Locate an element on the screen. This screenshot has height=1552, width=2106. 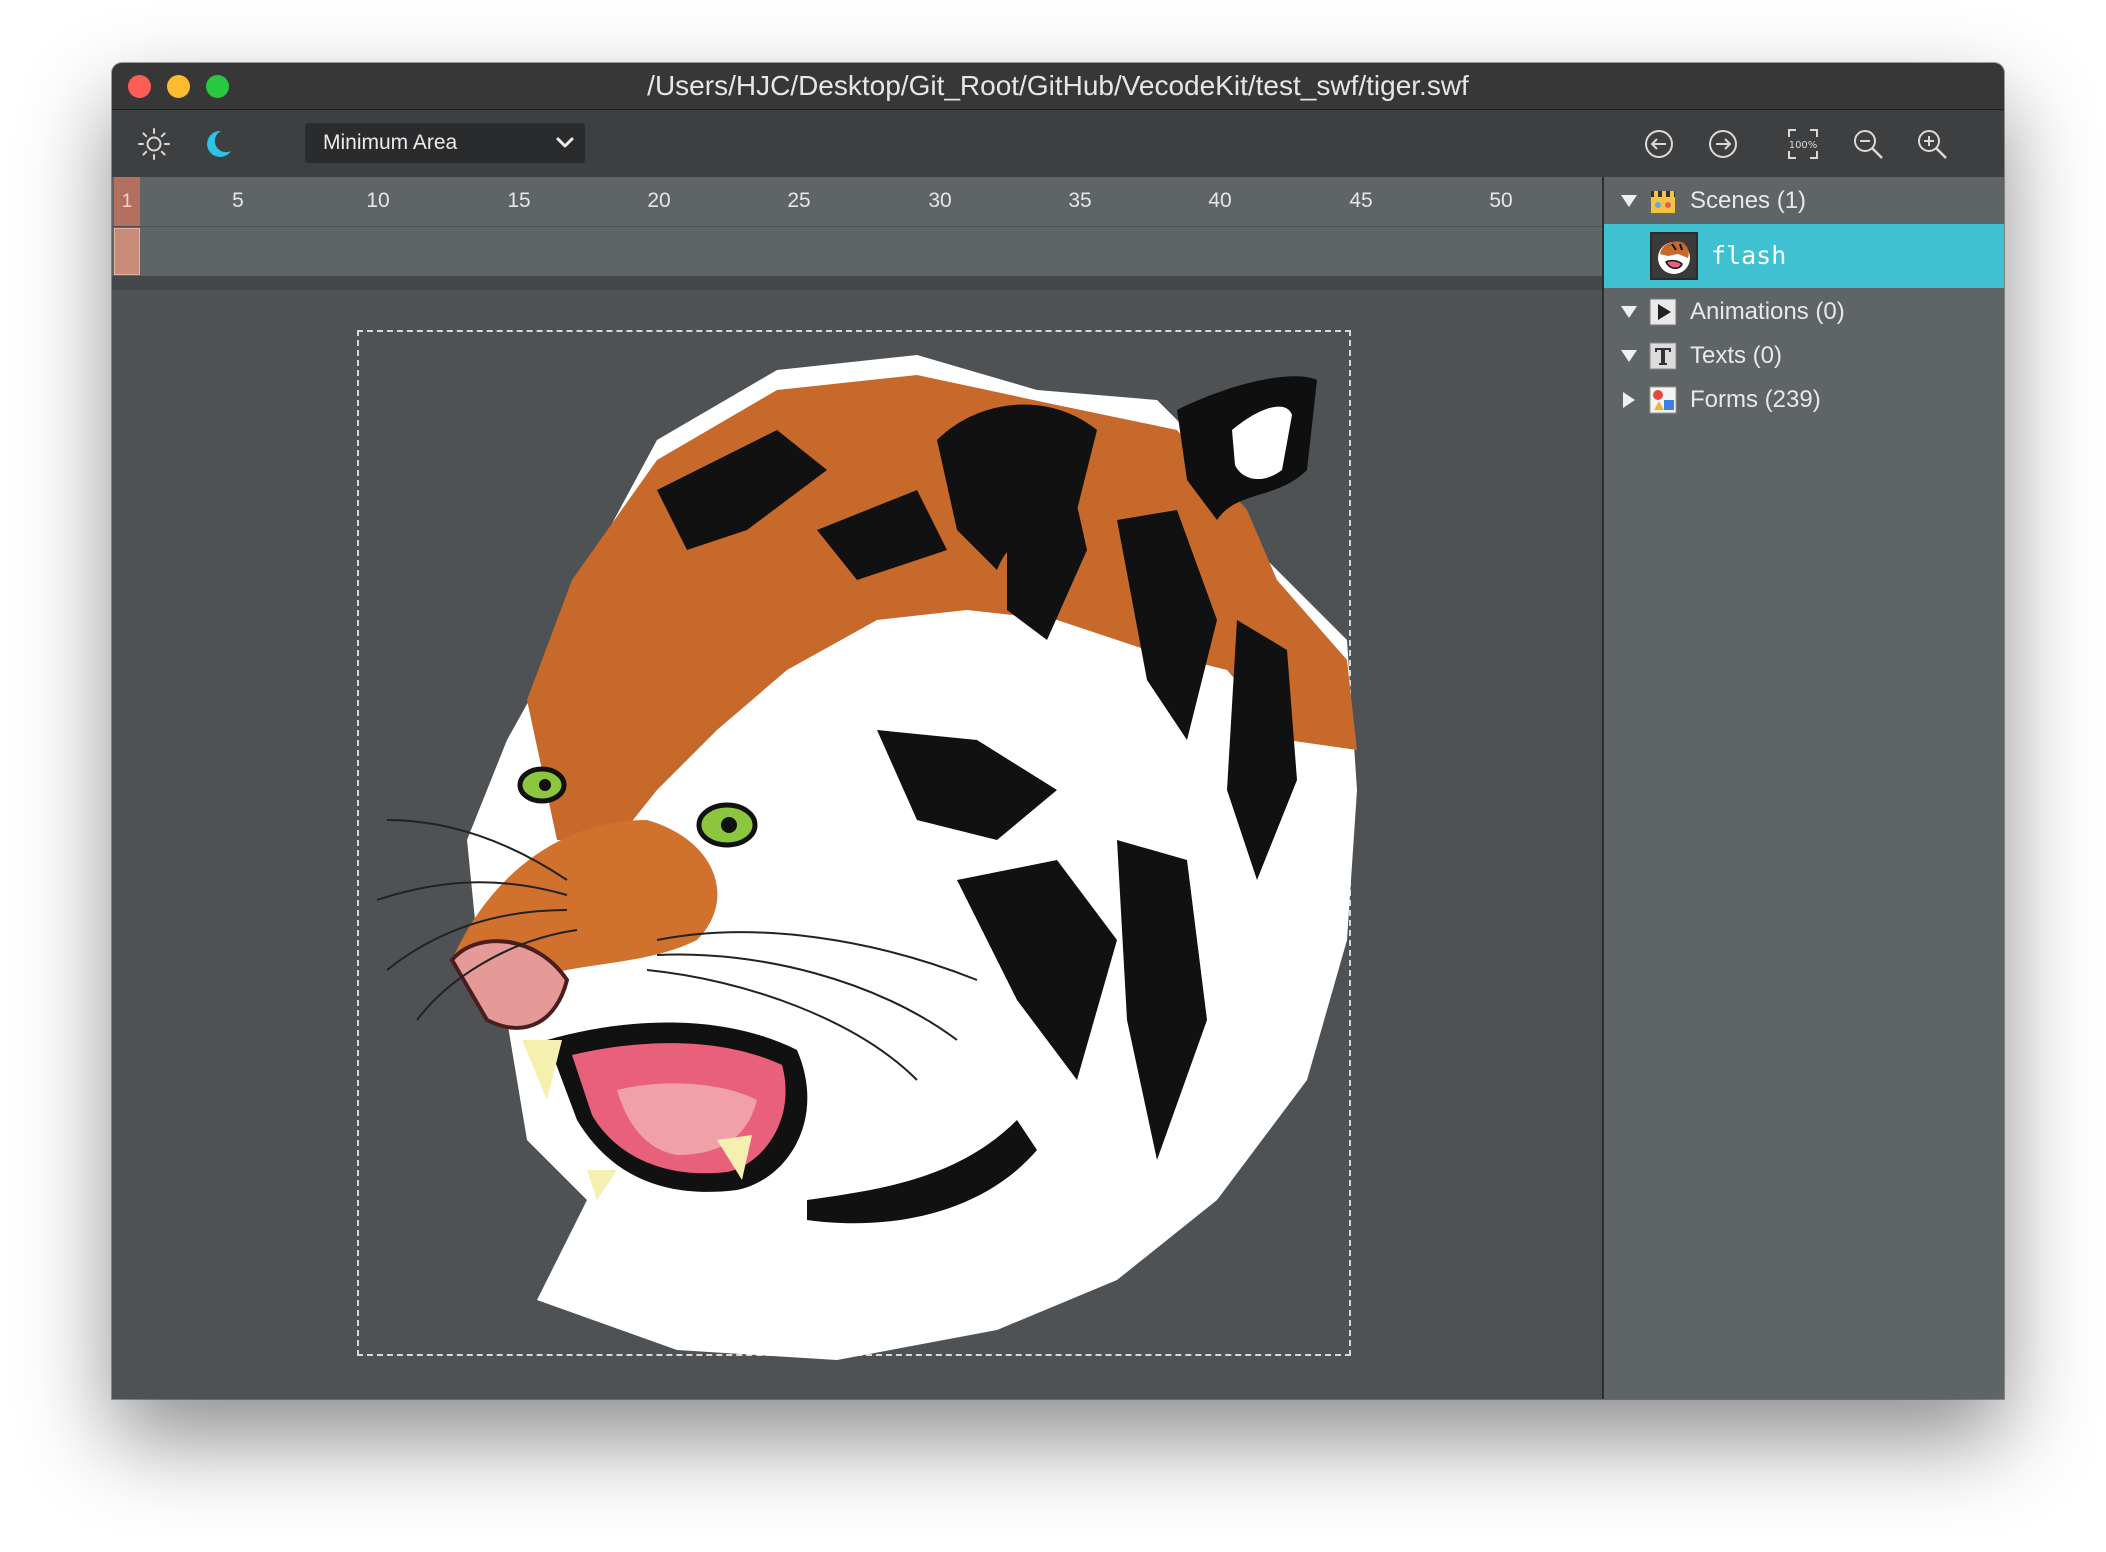
timeline-scrollbar is located at coordinates (857, 283).